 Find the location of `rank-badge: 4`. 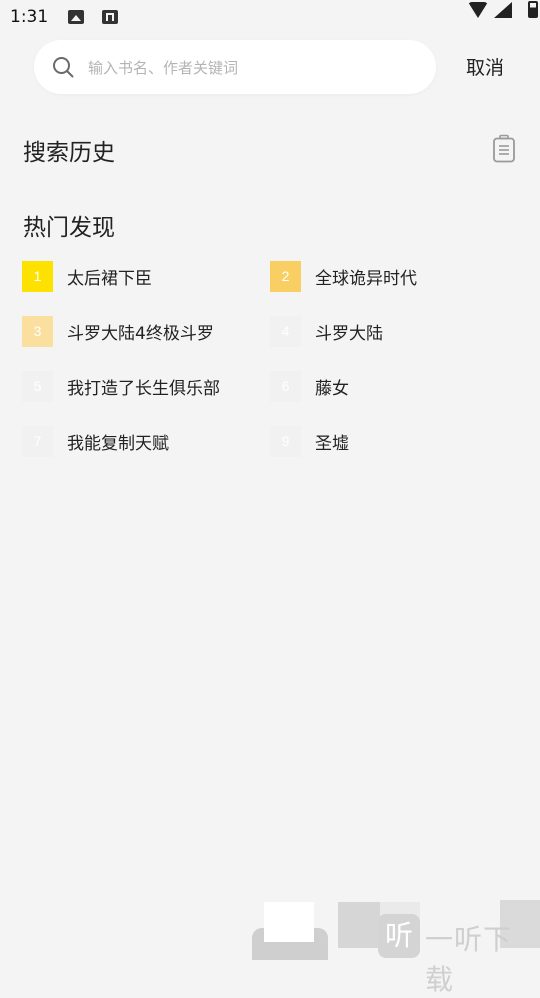

rank-badge: 4 is located at coordinates (285, 331).